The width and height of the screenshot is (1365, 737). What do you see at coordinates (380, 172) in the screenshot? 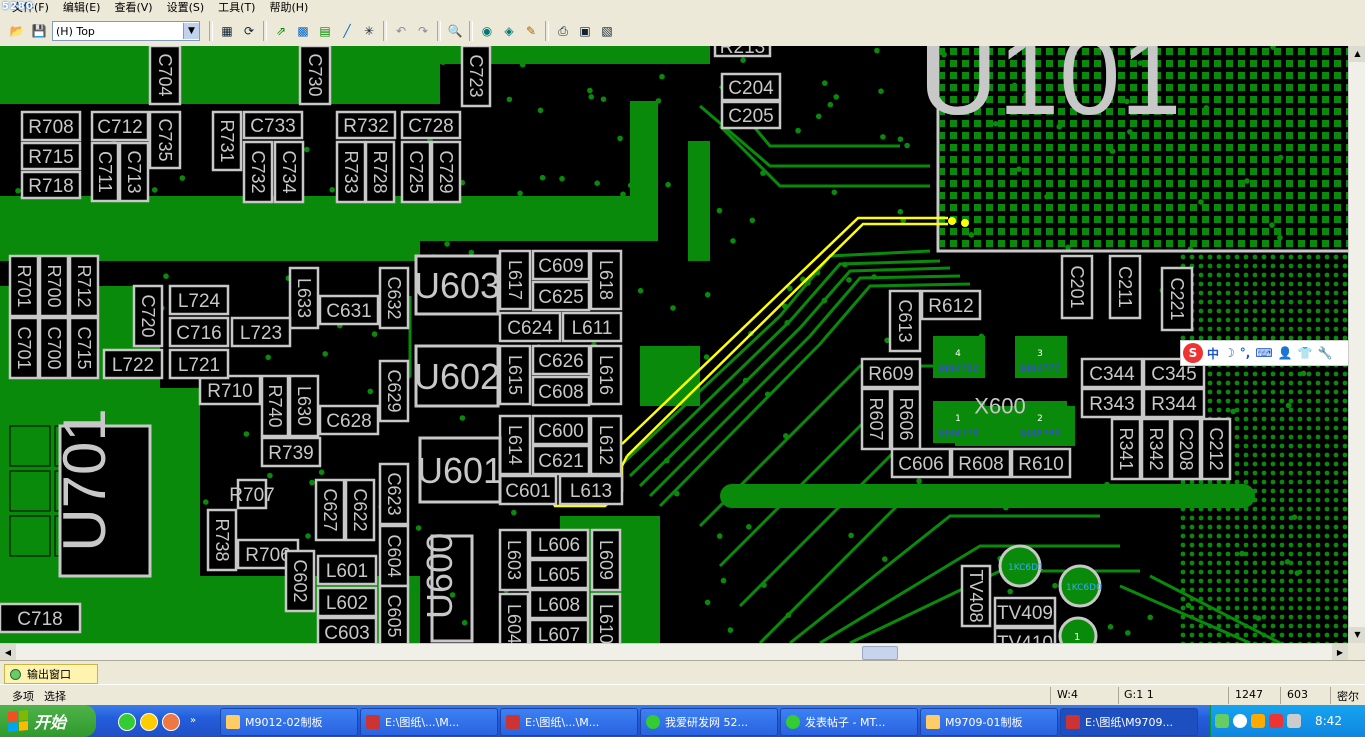
I see `component-r728: R728` at bounding box center [380, 172].